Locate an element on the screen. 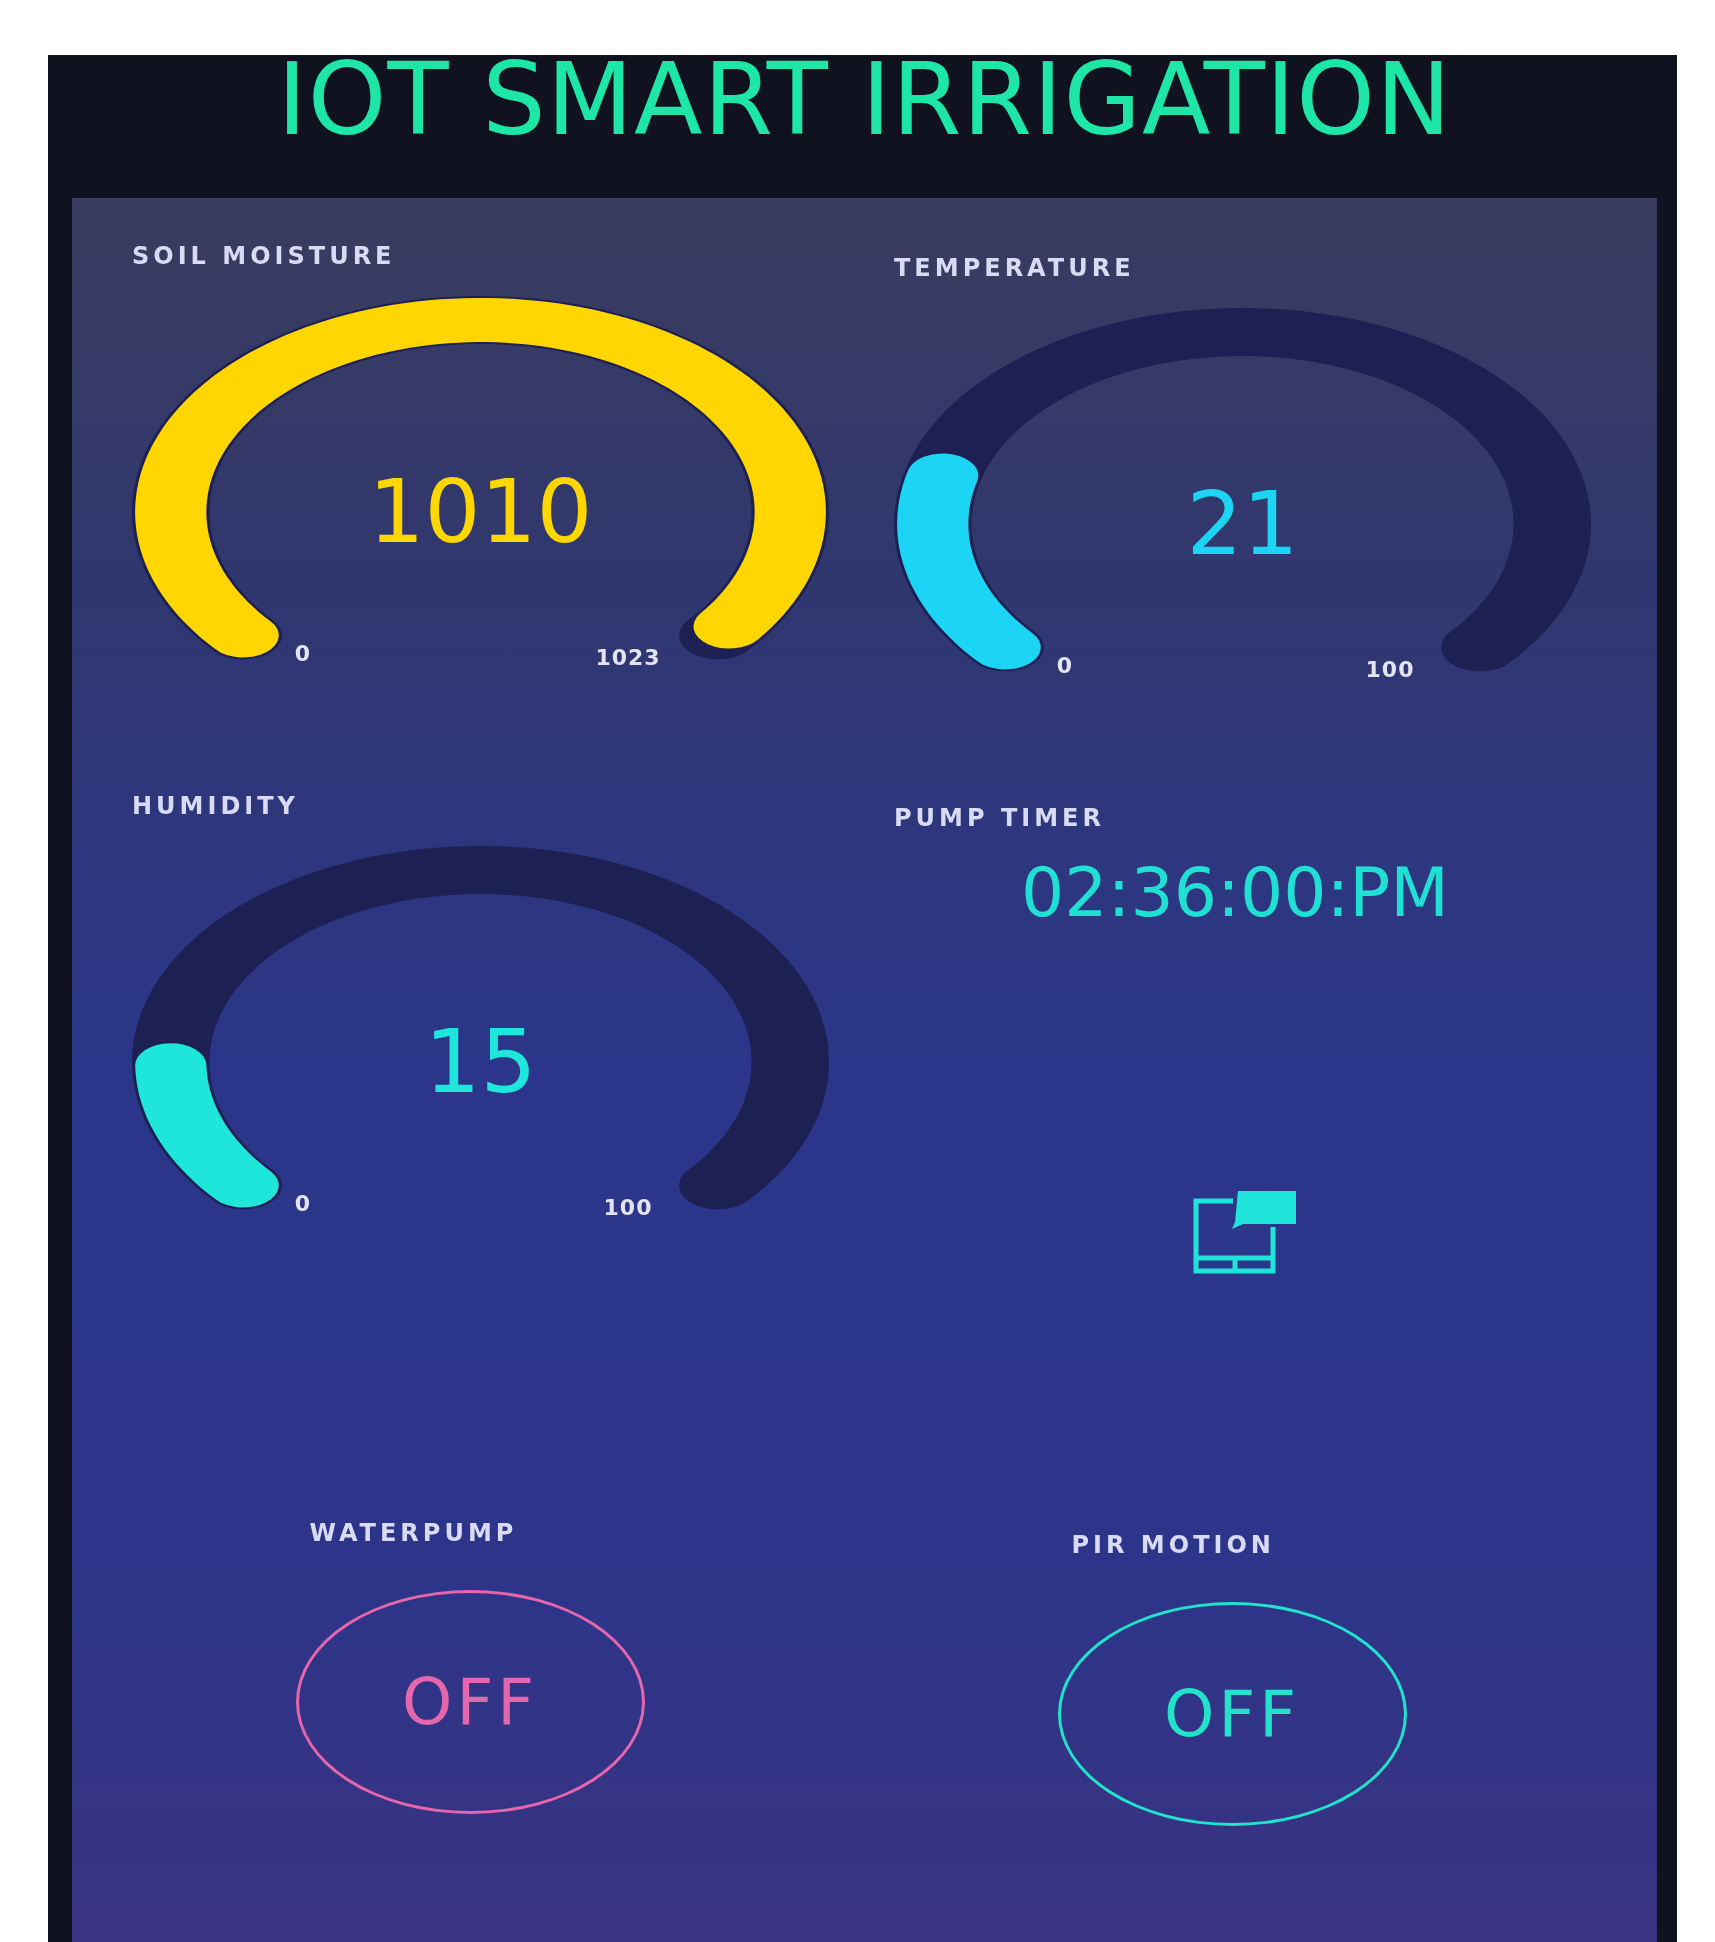  gauge-label: TEMPERATURE is located at coordinates (1014, 268).